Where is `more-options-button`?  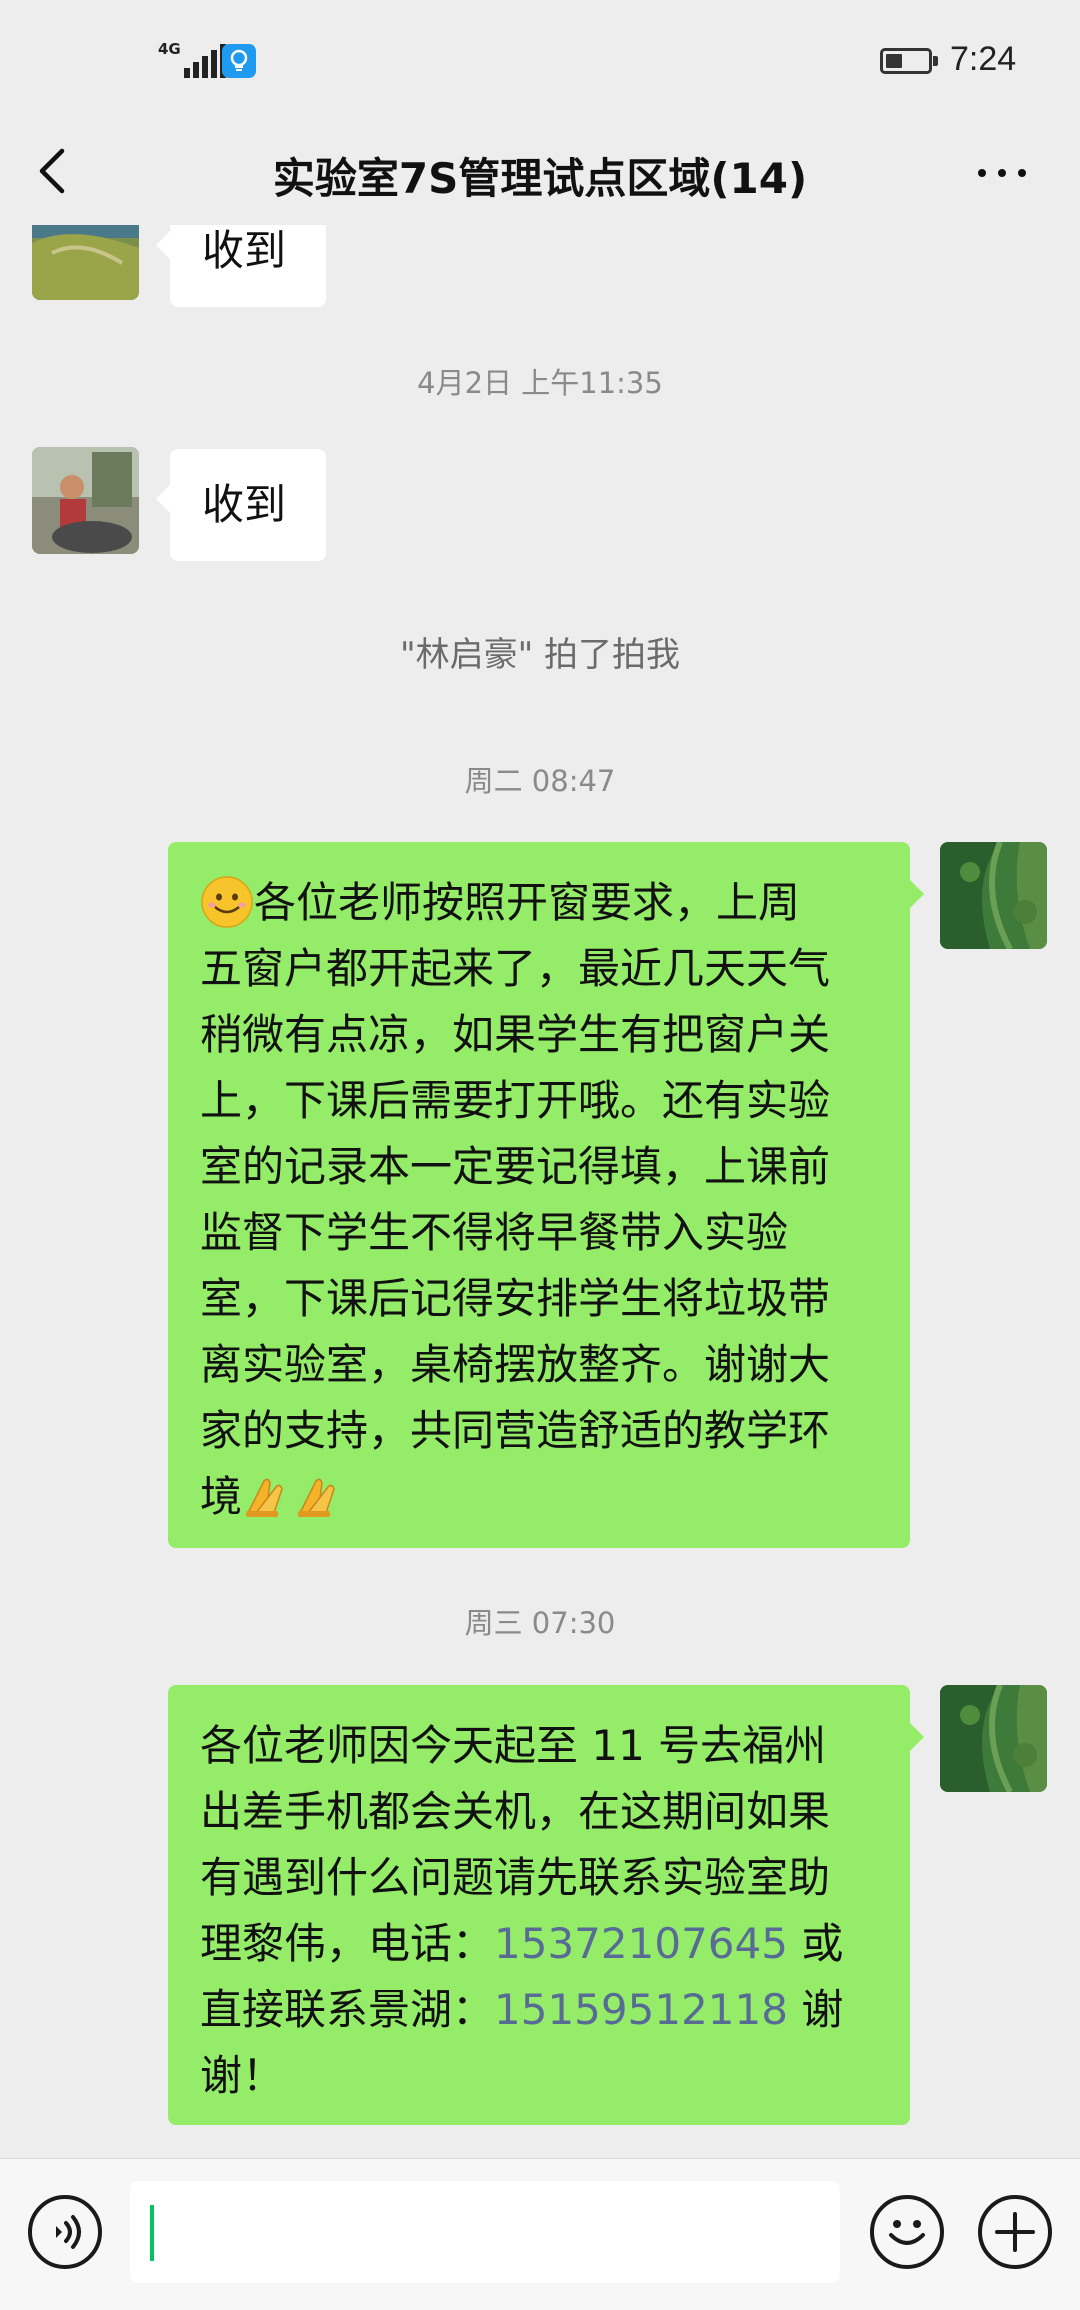 more-options-button is located at coordinates (1002, 172).